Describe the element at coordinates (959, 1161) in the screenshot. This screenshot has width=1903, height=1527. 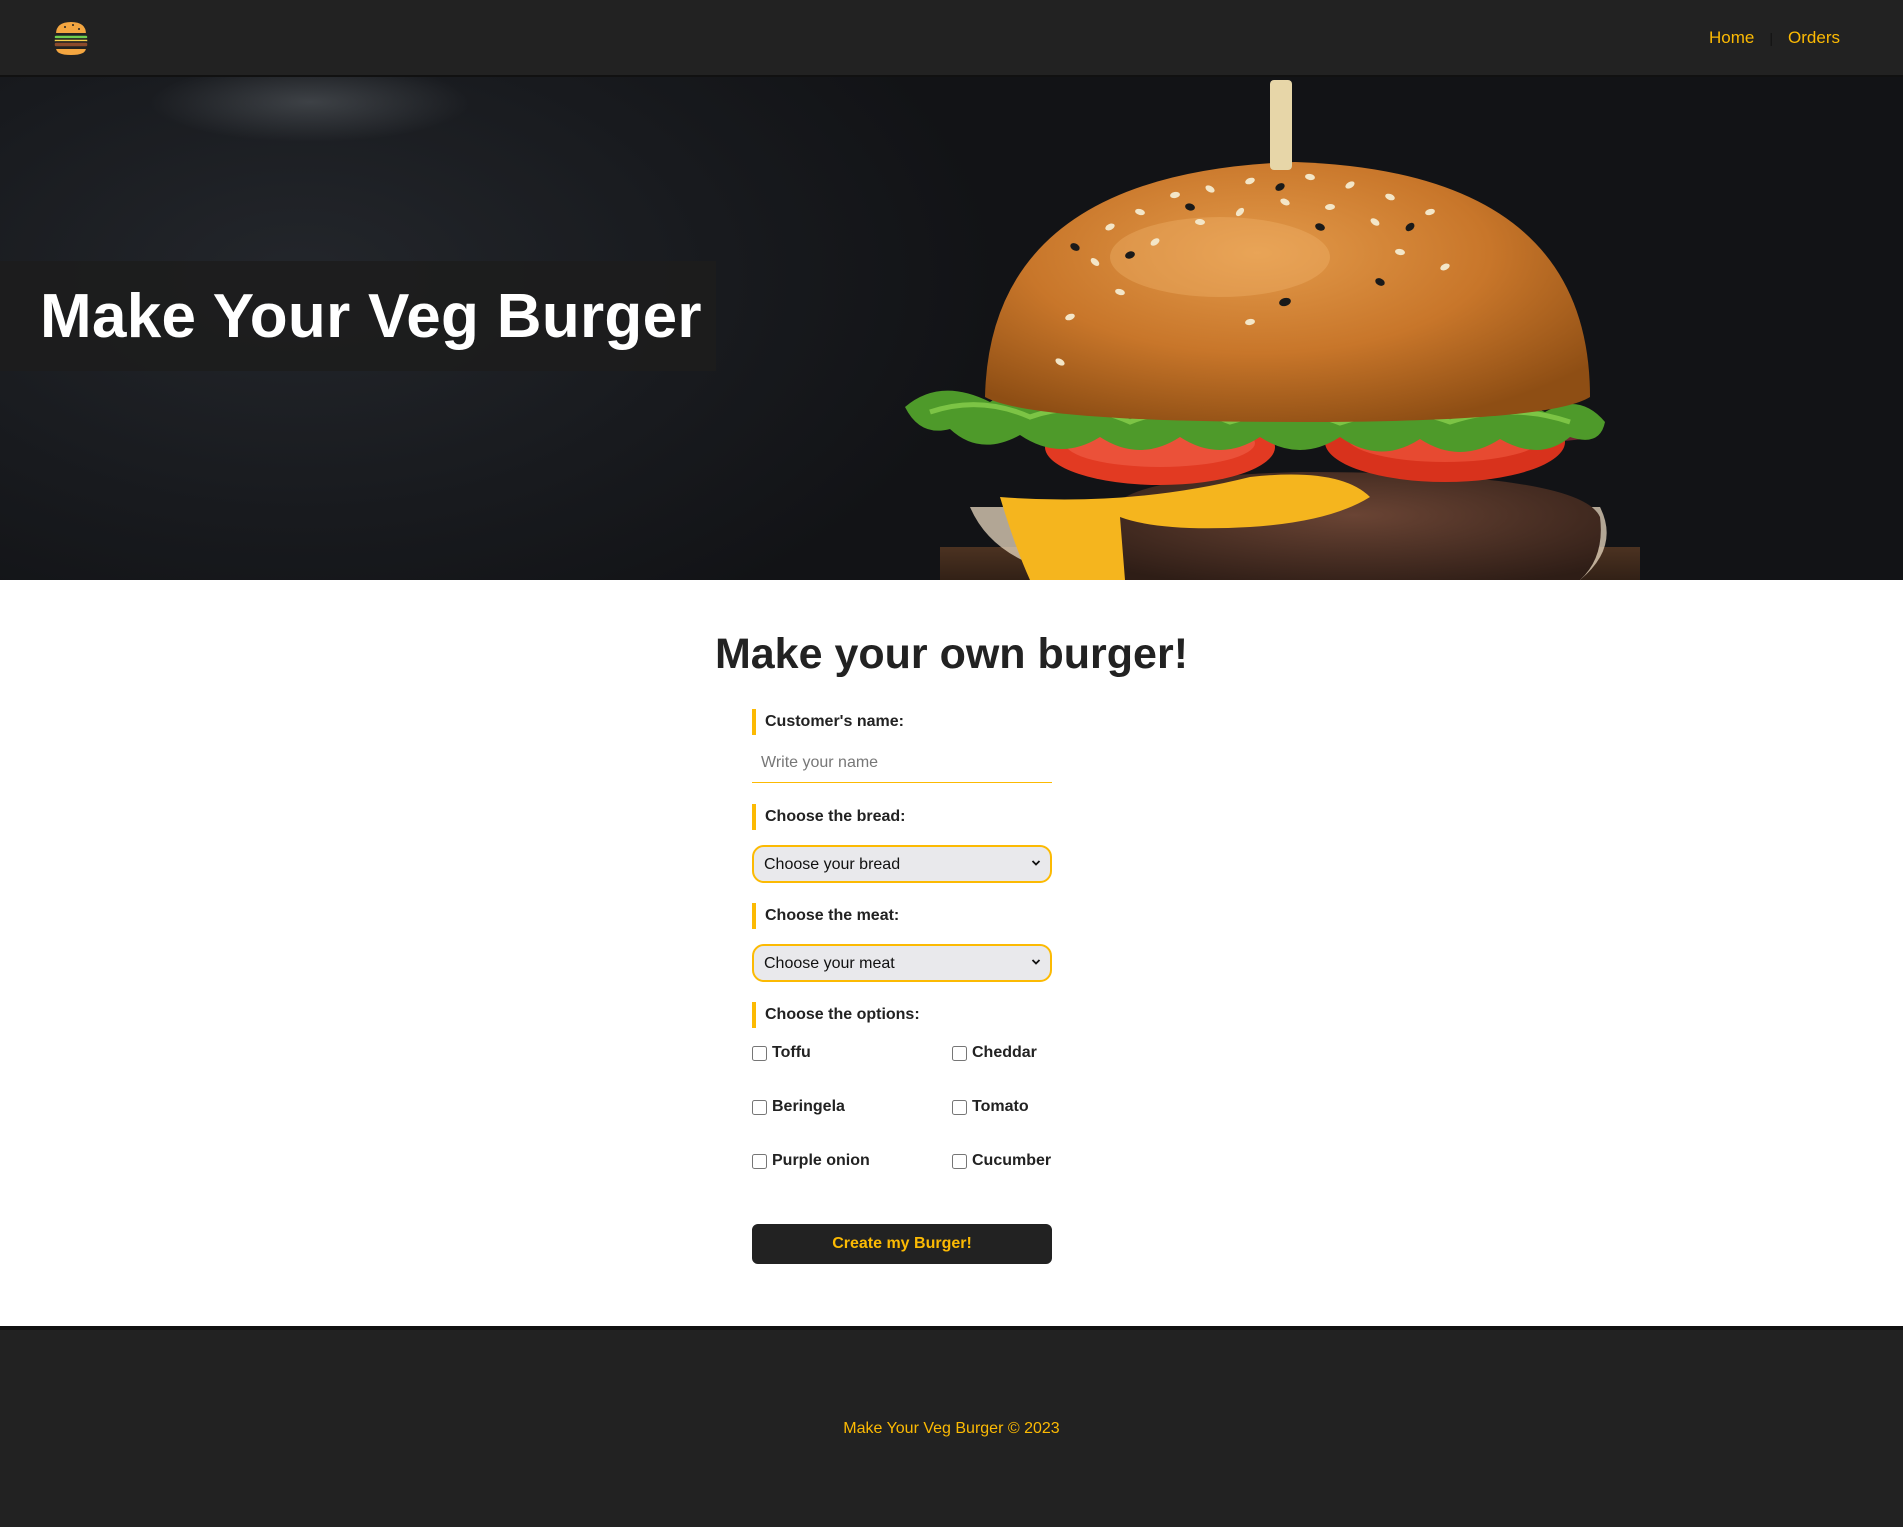
I see `option-checkbox-cucumber` at that location.